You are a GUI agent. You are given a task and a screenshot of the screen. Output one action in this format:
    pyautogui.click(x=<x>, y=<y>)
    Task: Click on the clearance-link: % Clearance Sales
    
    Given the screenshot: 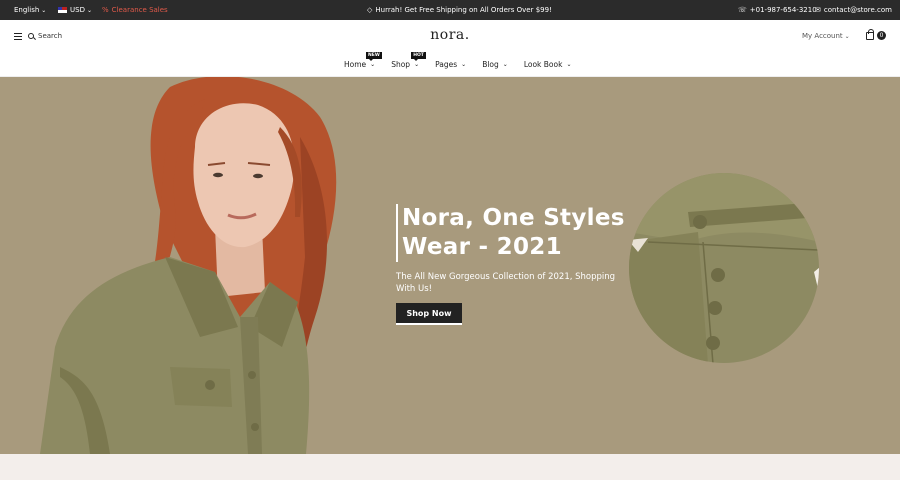 What is the action you would take?
    pyautogui.click(x=135, y=10)
    